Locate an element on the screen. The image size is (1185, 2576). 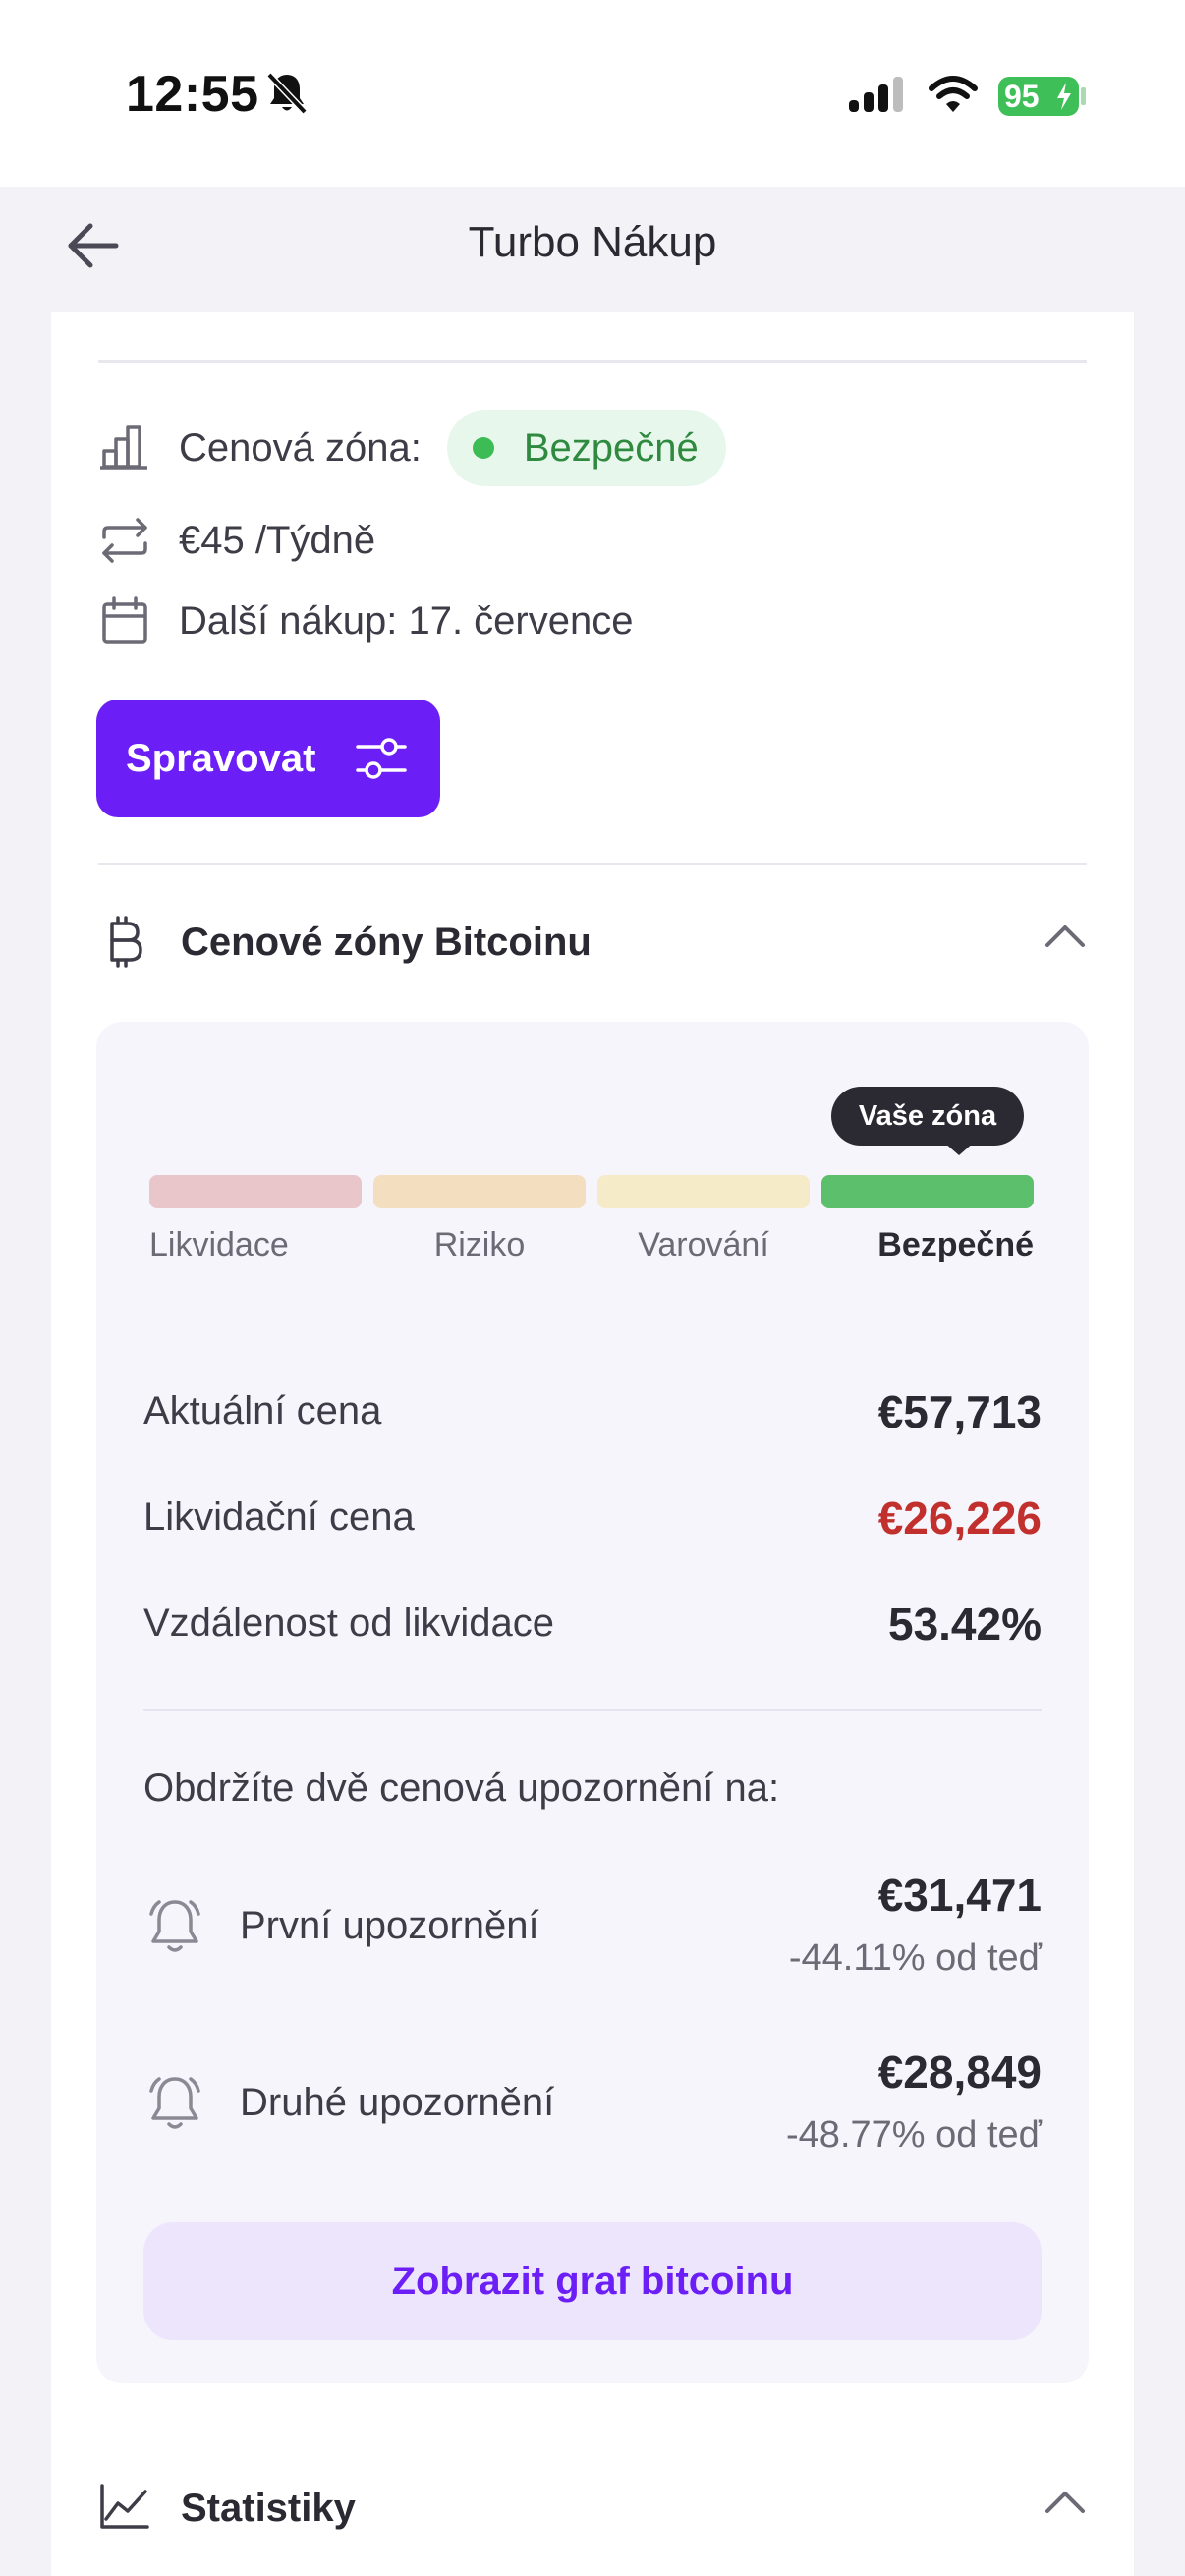
zone-bar-risk is located at coordinates (480, 1191).